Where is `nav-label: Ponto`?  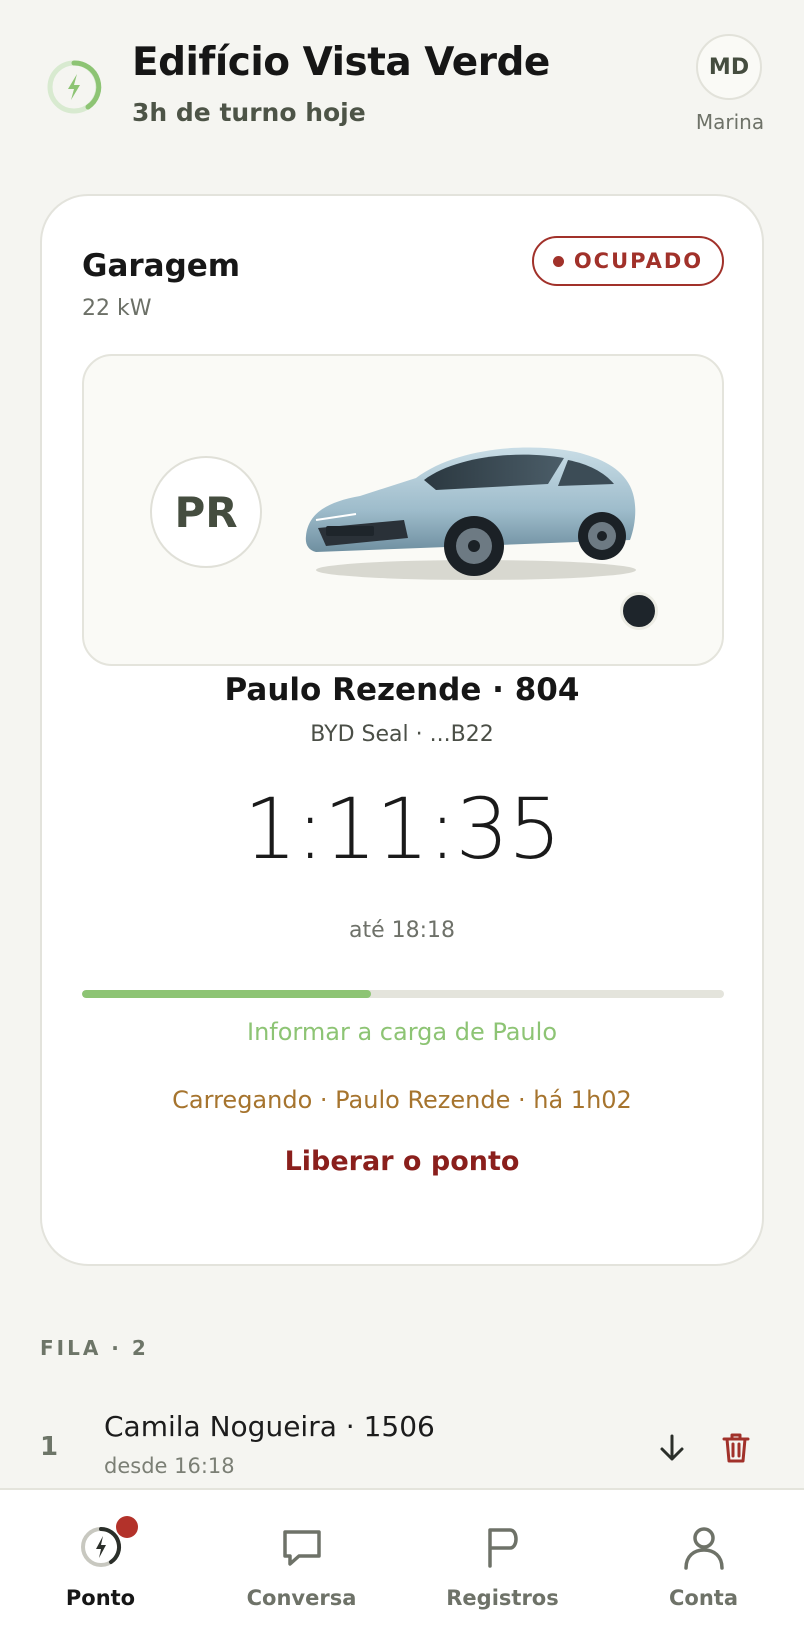 nav-label: Ponto is located at coordinates (100, 1598).